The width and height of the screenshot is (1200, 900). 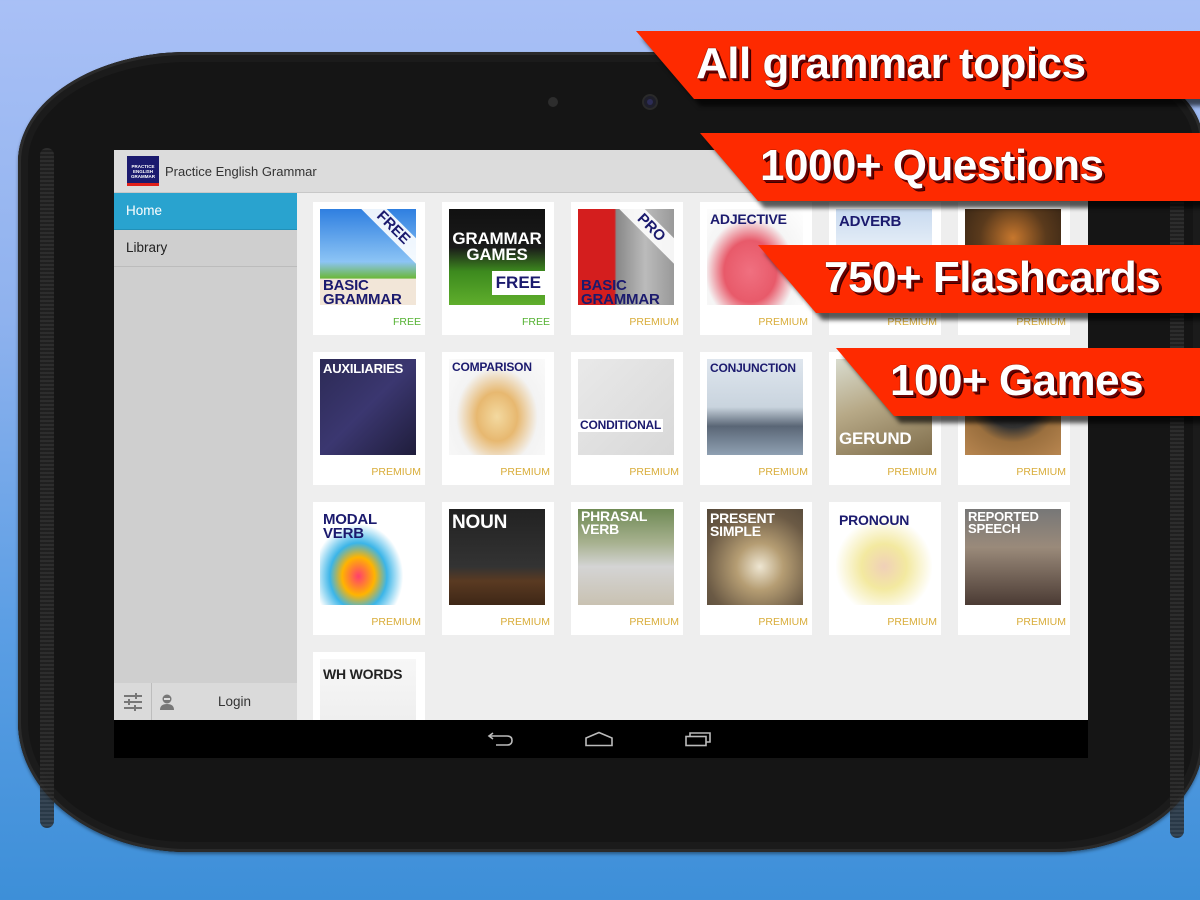 I want to click on topic-card: BASIC GRAMMAR PRO PREMIUM, so click(x=627, y=268).